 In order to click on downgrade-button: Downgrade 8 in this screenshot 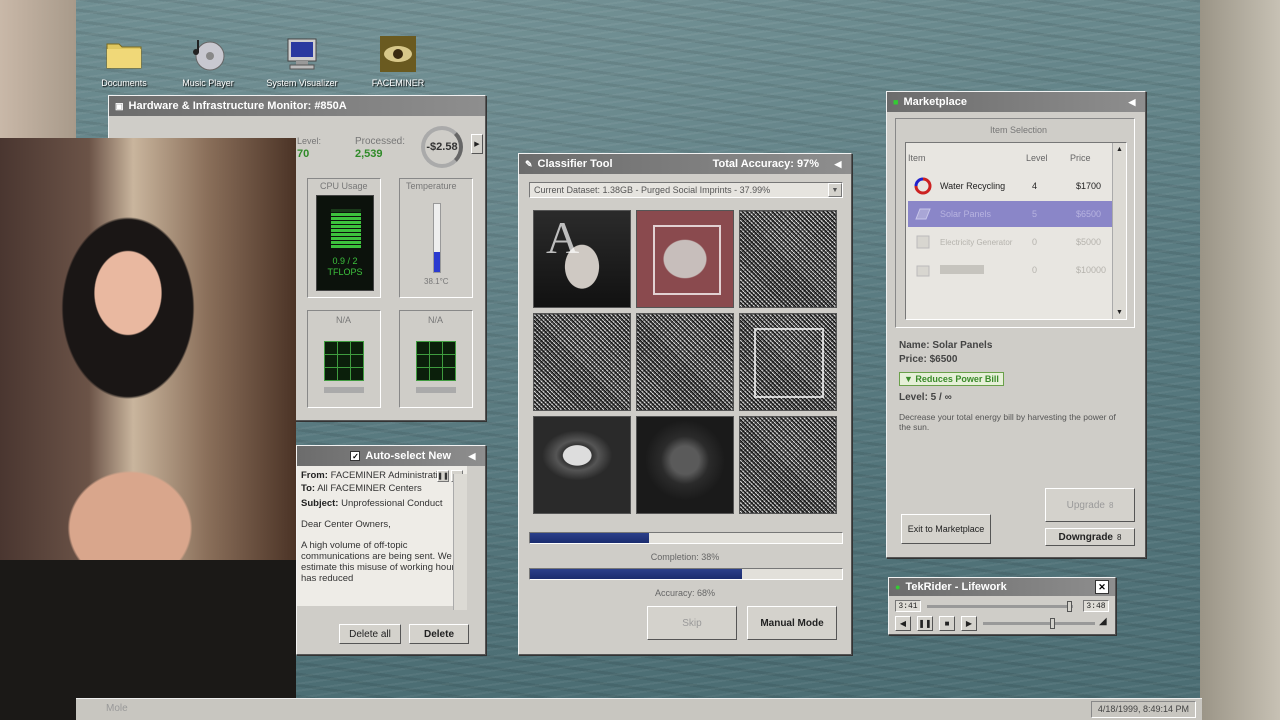, I will do `click(1090, 537)`.